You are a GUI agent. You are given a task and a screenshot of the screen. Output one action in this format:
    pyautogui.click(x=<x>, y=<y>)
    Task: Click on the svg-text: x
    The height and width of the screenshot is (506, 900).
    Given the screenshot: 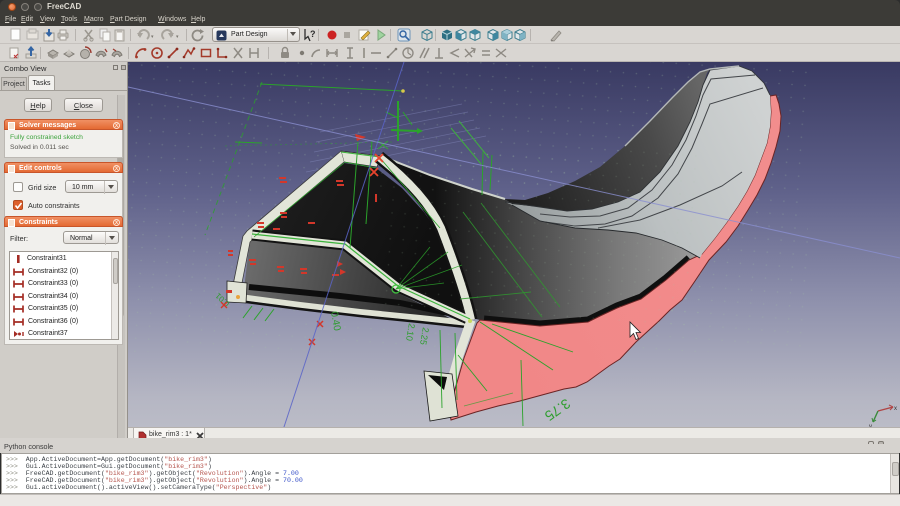 What is the action you would take?
    pyautogui.click(x=895, y=409)
    